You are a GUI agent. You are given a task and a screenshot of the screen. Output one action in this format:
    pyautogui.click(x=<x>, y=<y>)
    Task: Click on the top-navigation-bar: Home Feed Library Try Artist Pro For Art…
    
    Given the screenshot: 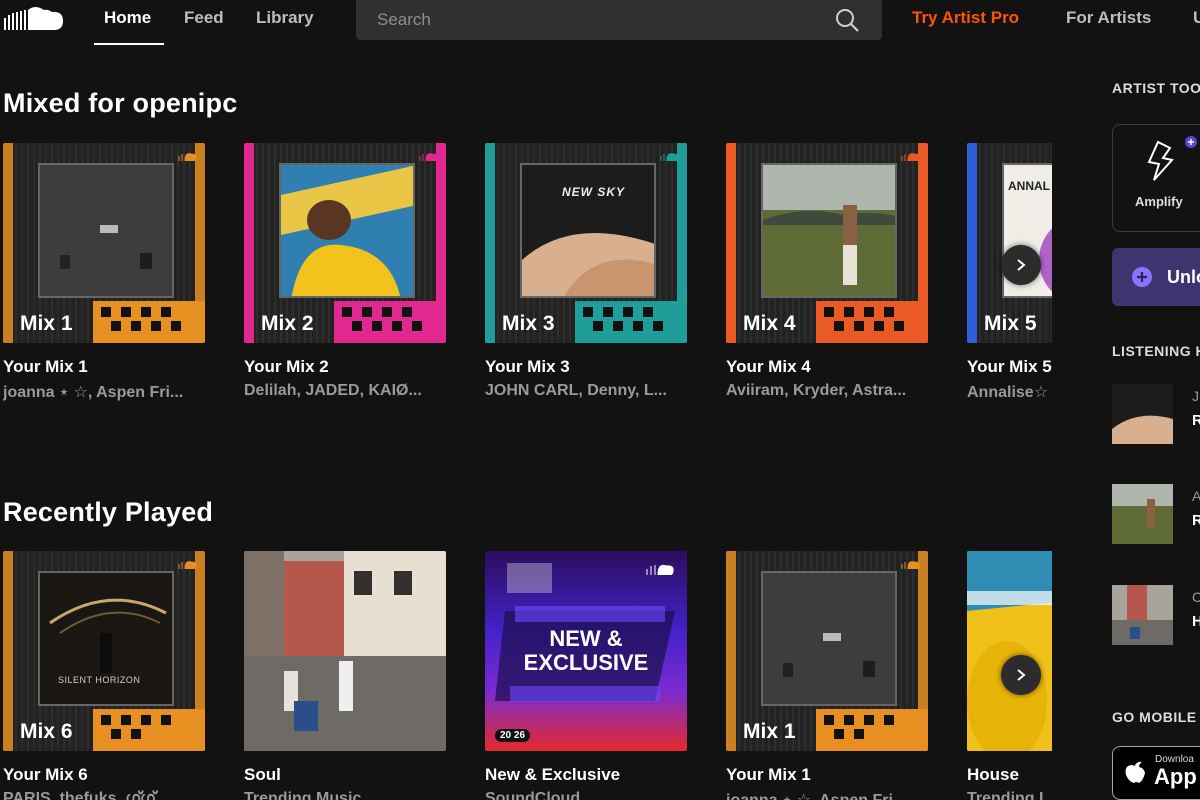 What is the action you would take?
    pyautogui.click(x=600, y=23)
    